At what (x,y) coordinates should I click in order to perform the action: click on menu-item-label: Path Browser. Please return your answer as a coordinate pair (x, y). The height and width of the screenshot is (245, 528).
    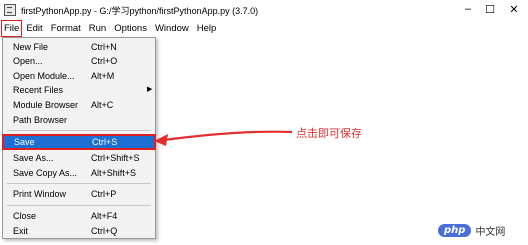
    Looking at the image, I should click on (40, 120).